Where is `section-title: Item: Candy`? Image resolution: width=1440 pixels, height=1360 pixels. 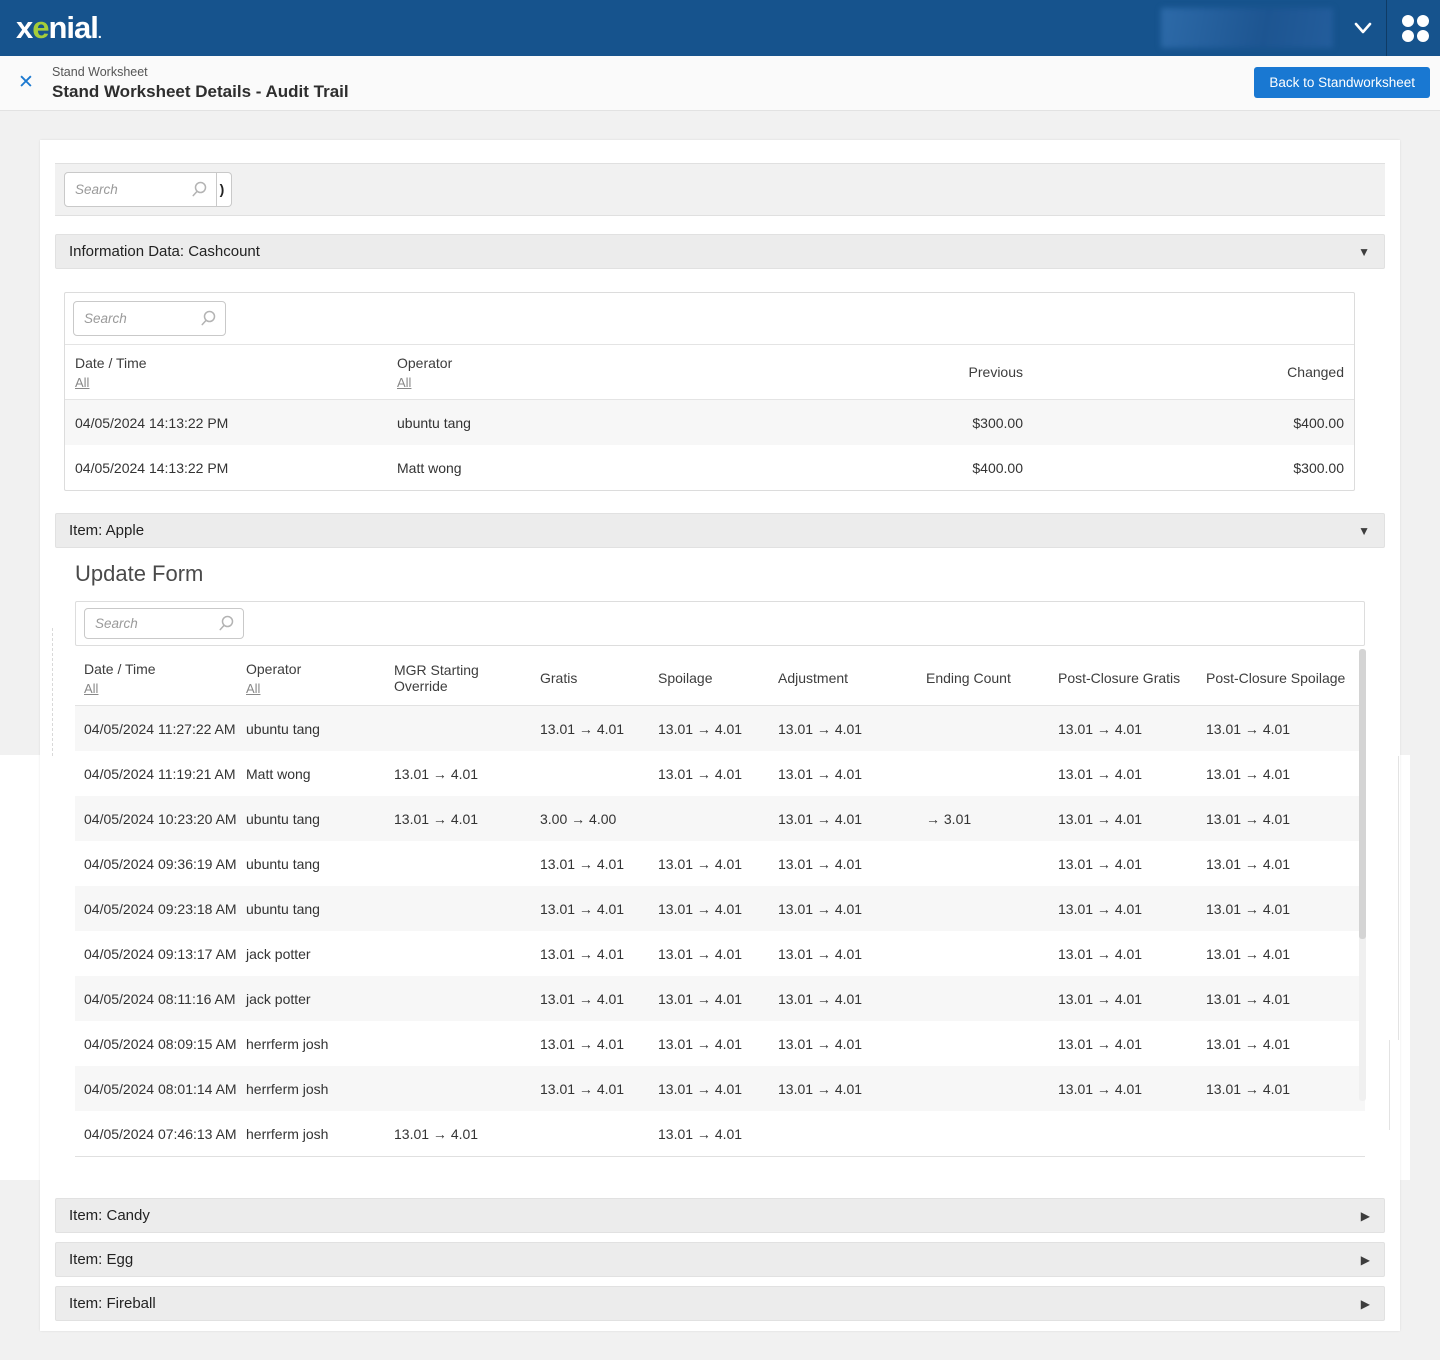 section-title: Item: Candy is located at coordinates (109, 1215).